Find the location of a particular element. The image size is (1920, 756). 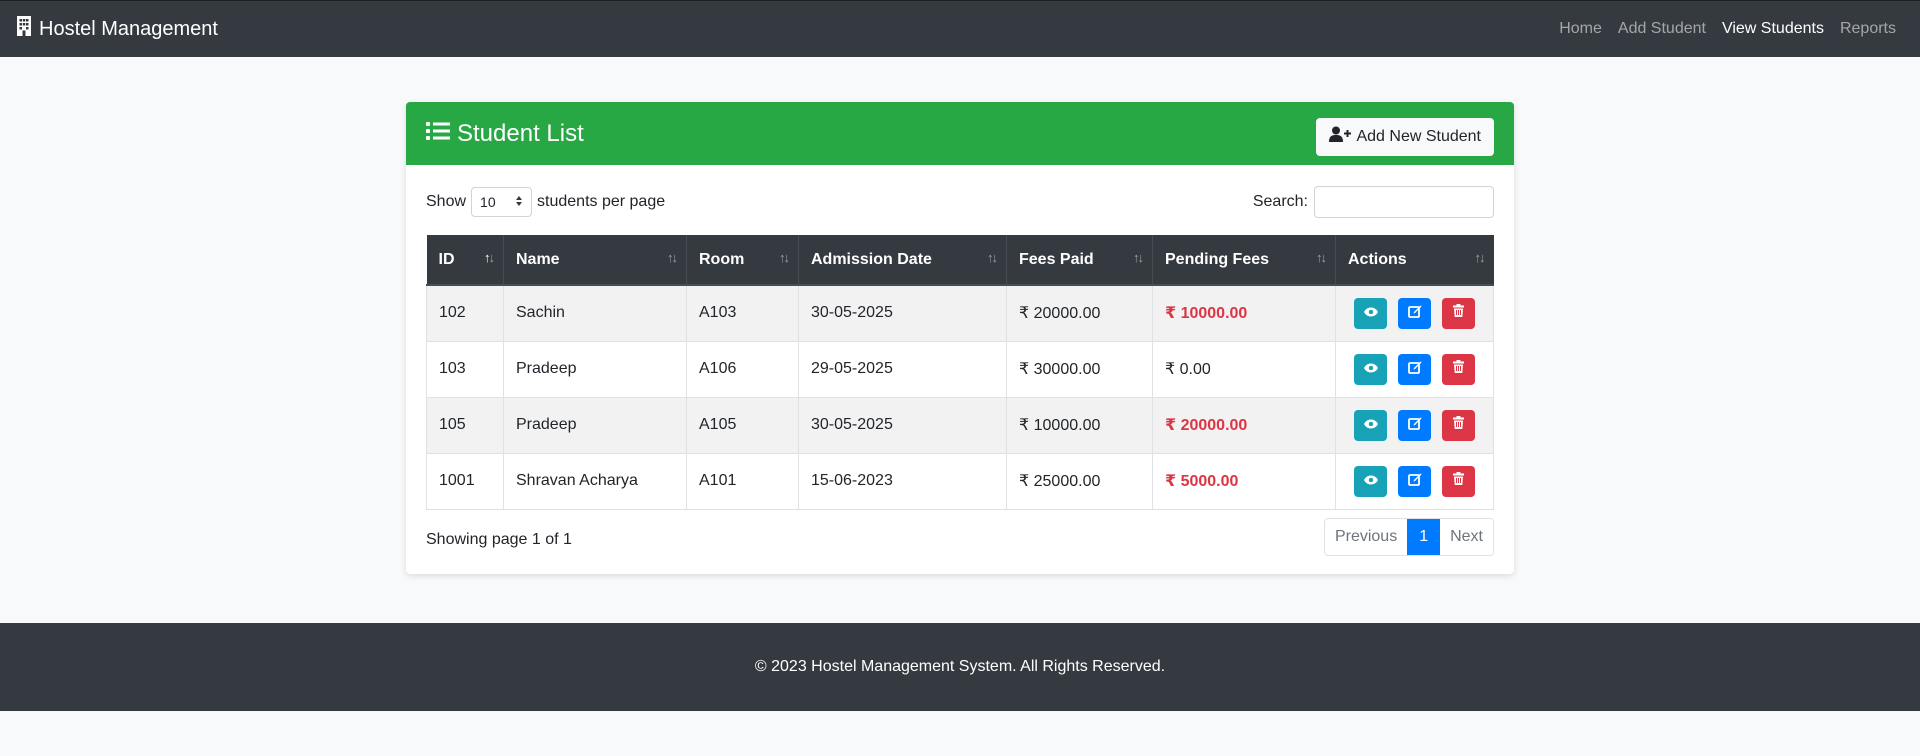

cell-pending: ₹ 20000.00 is located at coordinates (1244, 425).